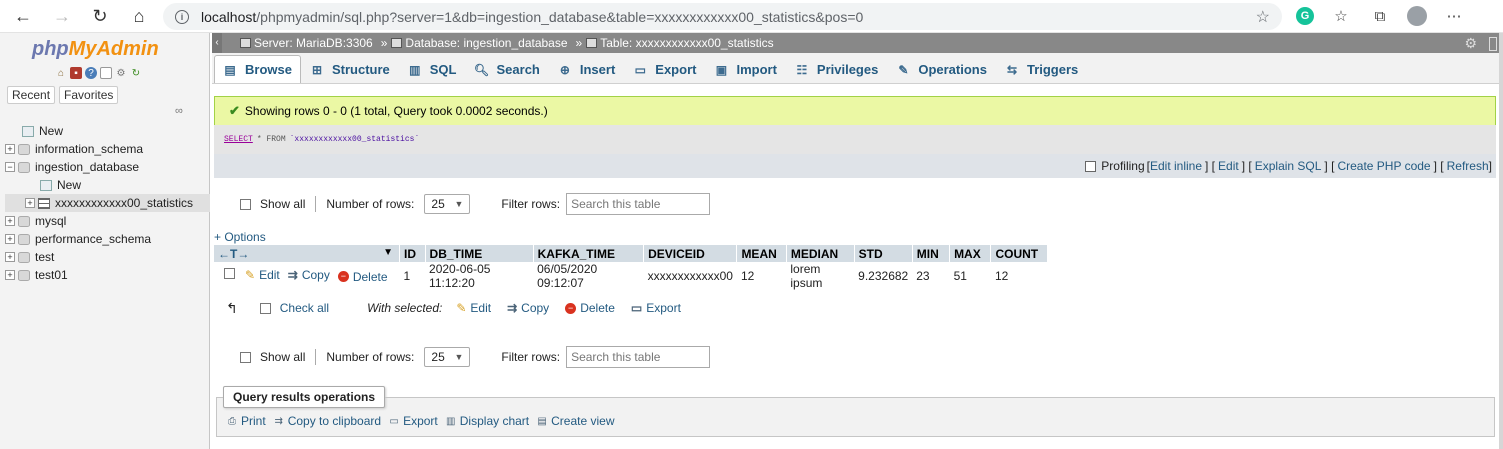 Image resolution: width=1503 pixels, height=449 pixels. Describe the element at coordinates (1470, 43) in the screenshot. I see `settings-icon: ⚙` at that location.